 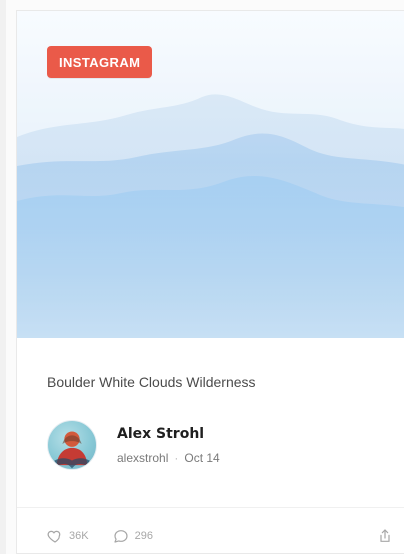 I want to click on share-button, so click(x=385, y=536).